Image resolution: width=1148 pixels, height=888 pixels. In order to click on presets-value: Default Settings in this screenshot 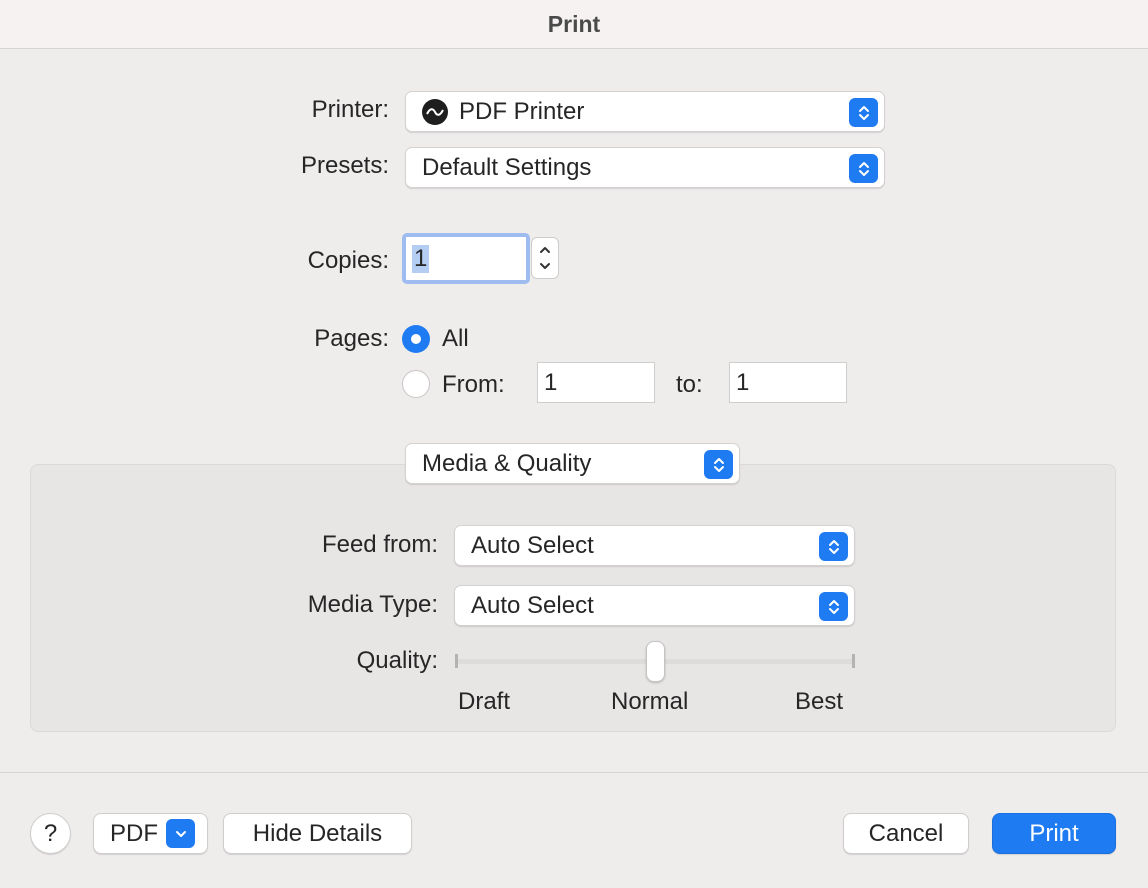, I will do `click(507, 167)`.